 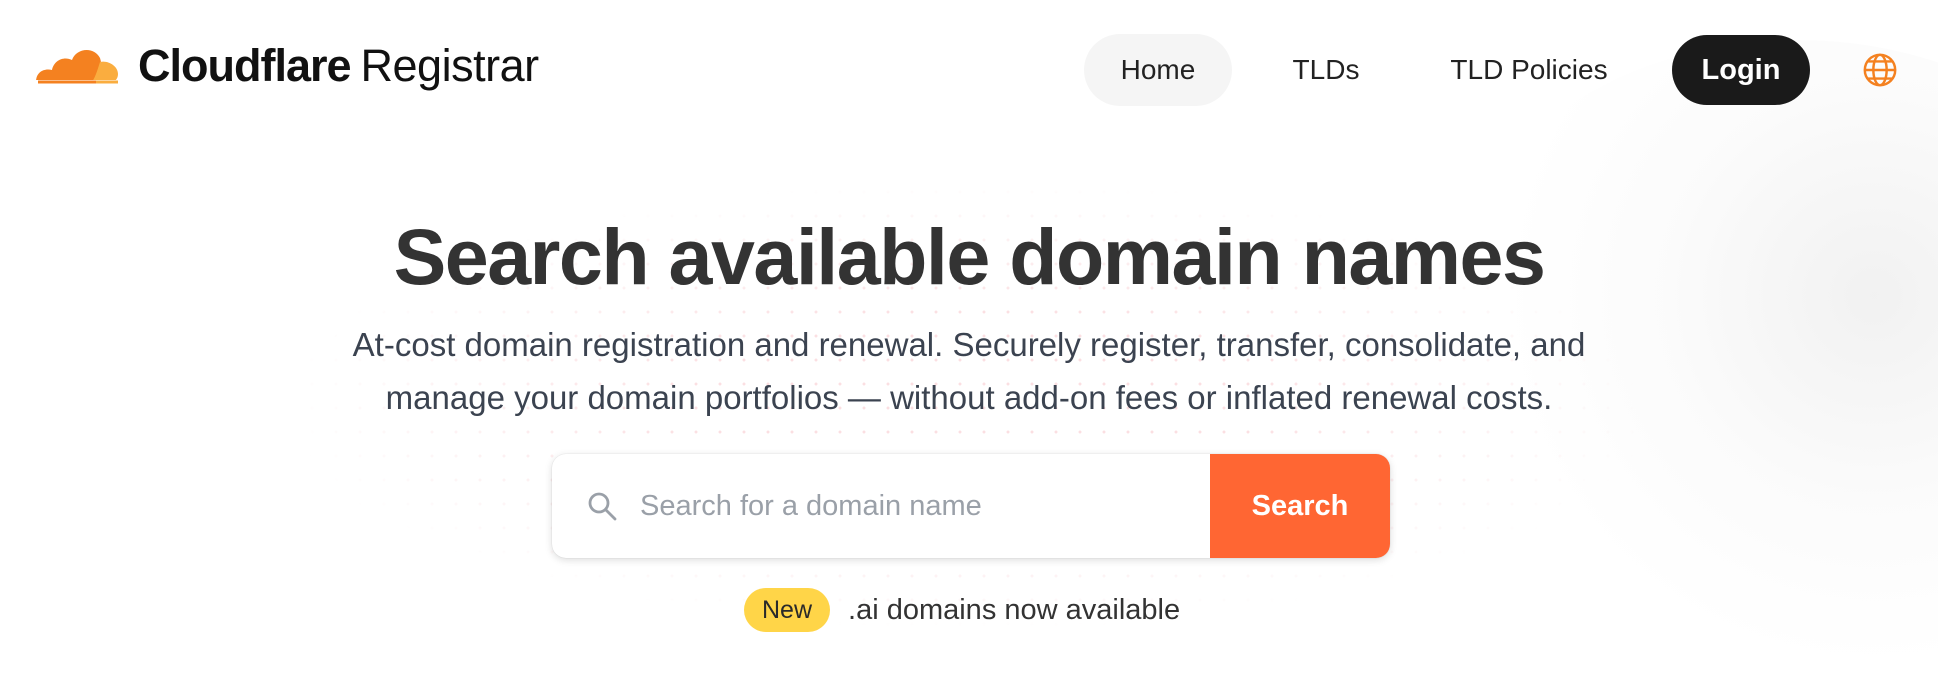 I want to click on main-nav: Home TLDs TLD Policies Login, so click(x=1492, y=70).